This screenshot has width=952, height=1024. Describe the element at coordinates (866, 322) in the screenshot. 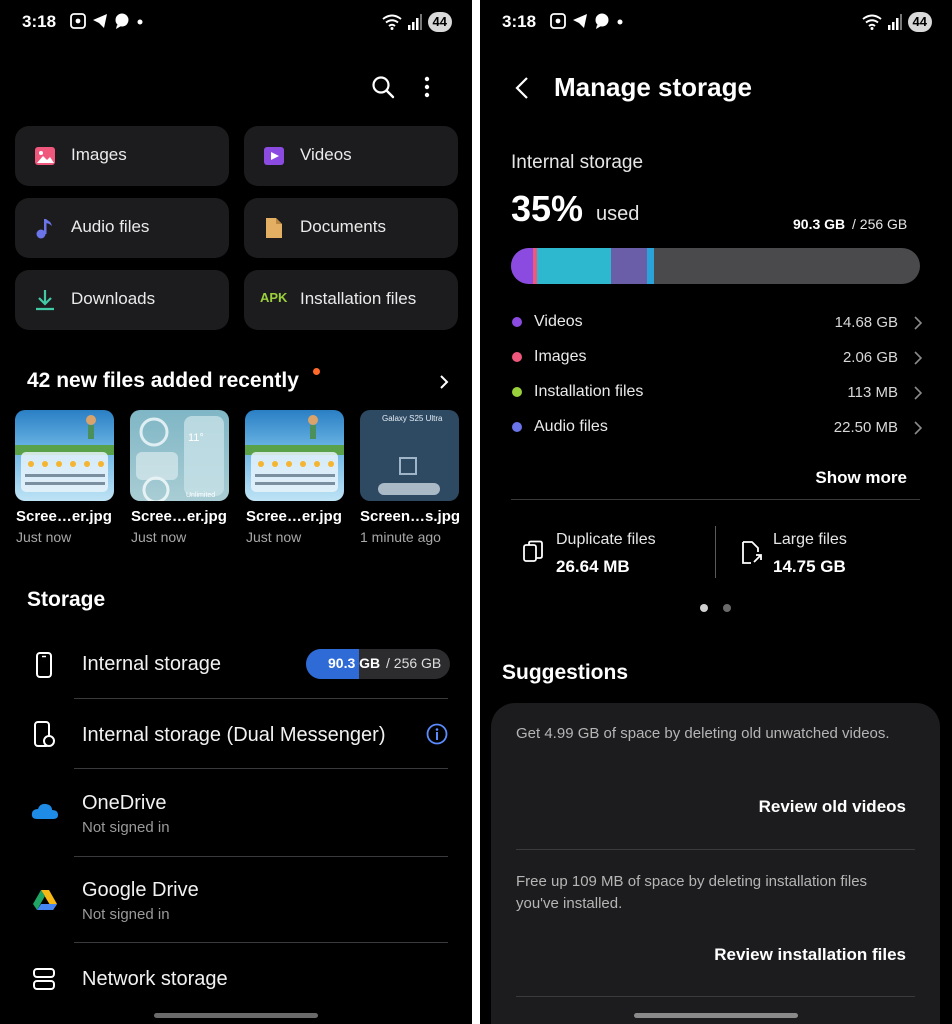

I see `breakdown-size: 14.68 GB` at that location.